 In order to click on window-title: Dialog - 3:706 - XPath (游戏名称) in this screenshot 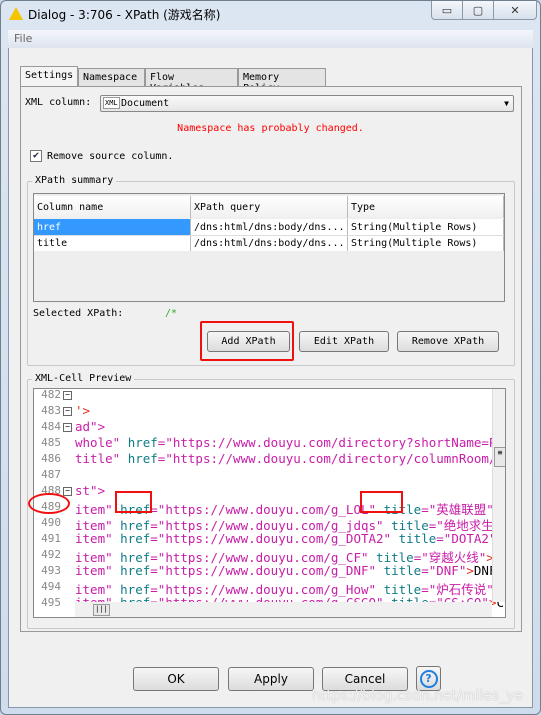, I will do `click(124, 15)`.